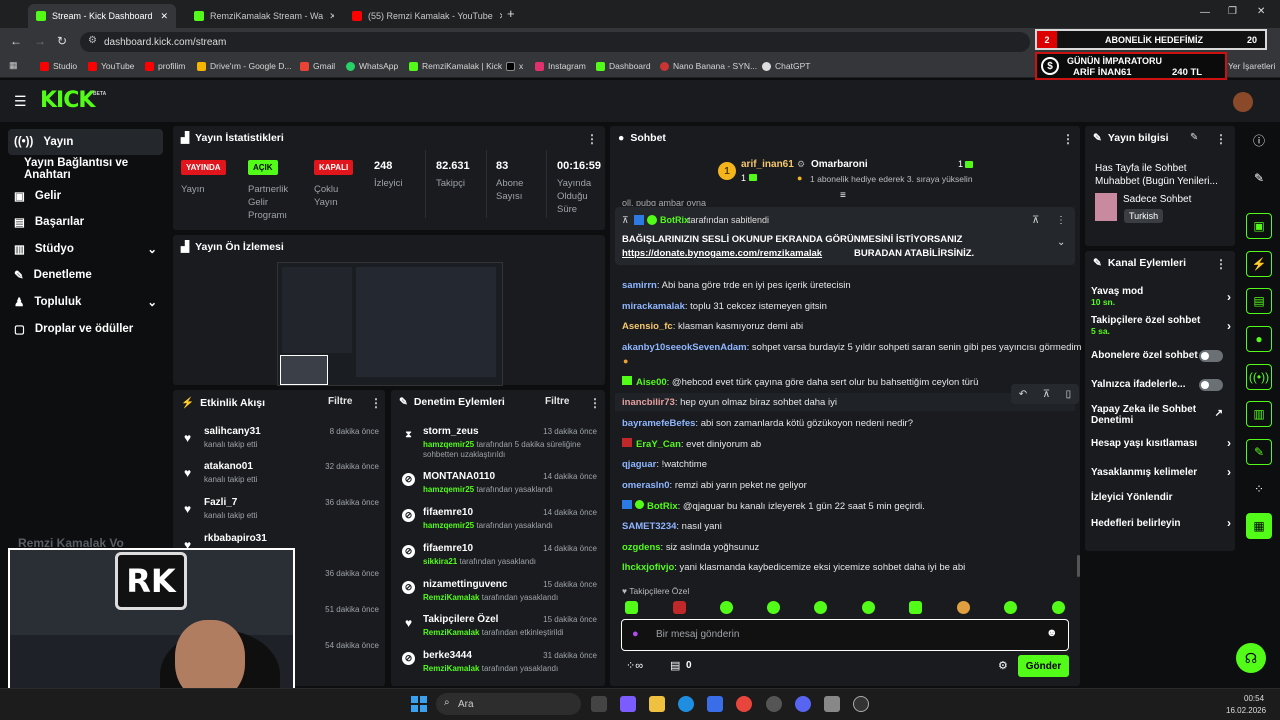 This screenshot has height=720, width=1280. I want to click on apps-grid-icon: ▦, so click(13, 65).